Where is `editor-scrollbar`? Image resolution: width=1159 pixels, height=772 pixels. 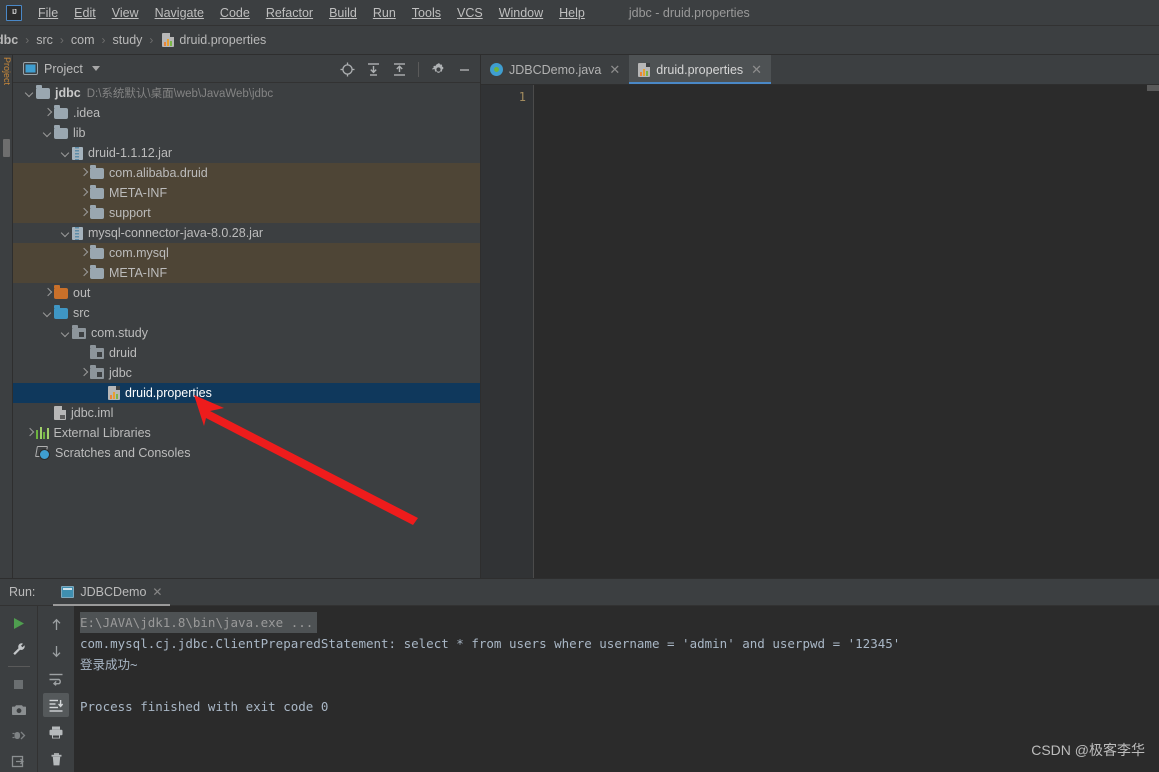 editor-scrollbar is located at coordinates (1153, 88).